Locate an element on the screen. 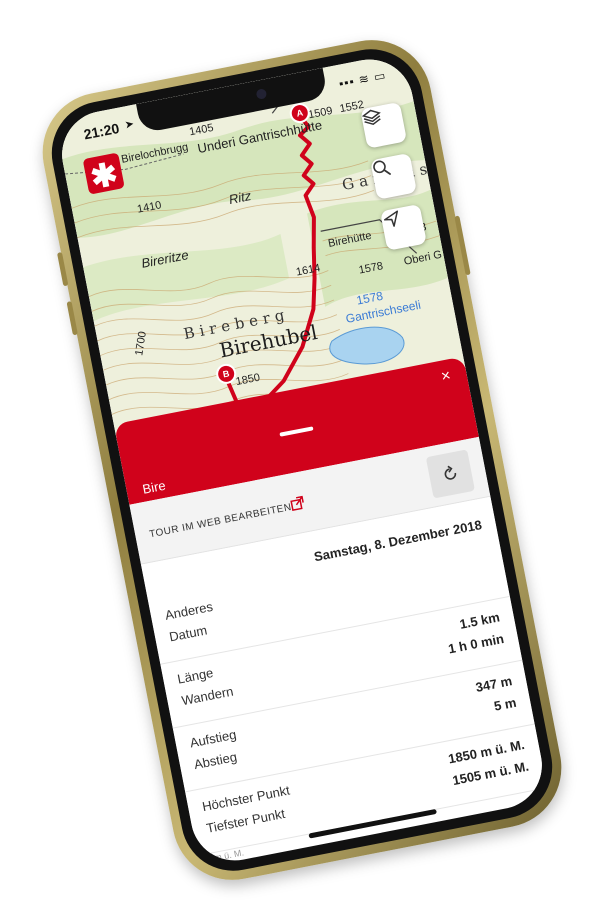 The image size is (605, 922). navigation-icon is located at coordinates (391, 218).